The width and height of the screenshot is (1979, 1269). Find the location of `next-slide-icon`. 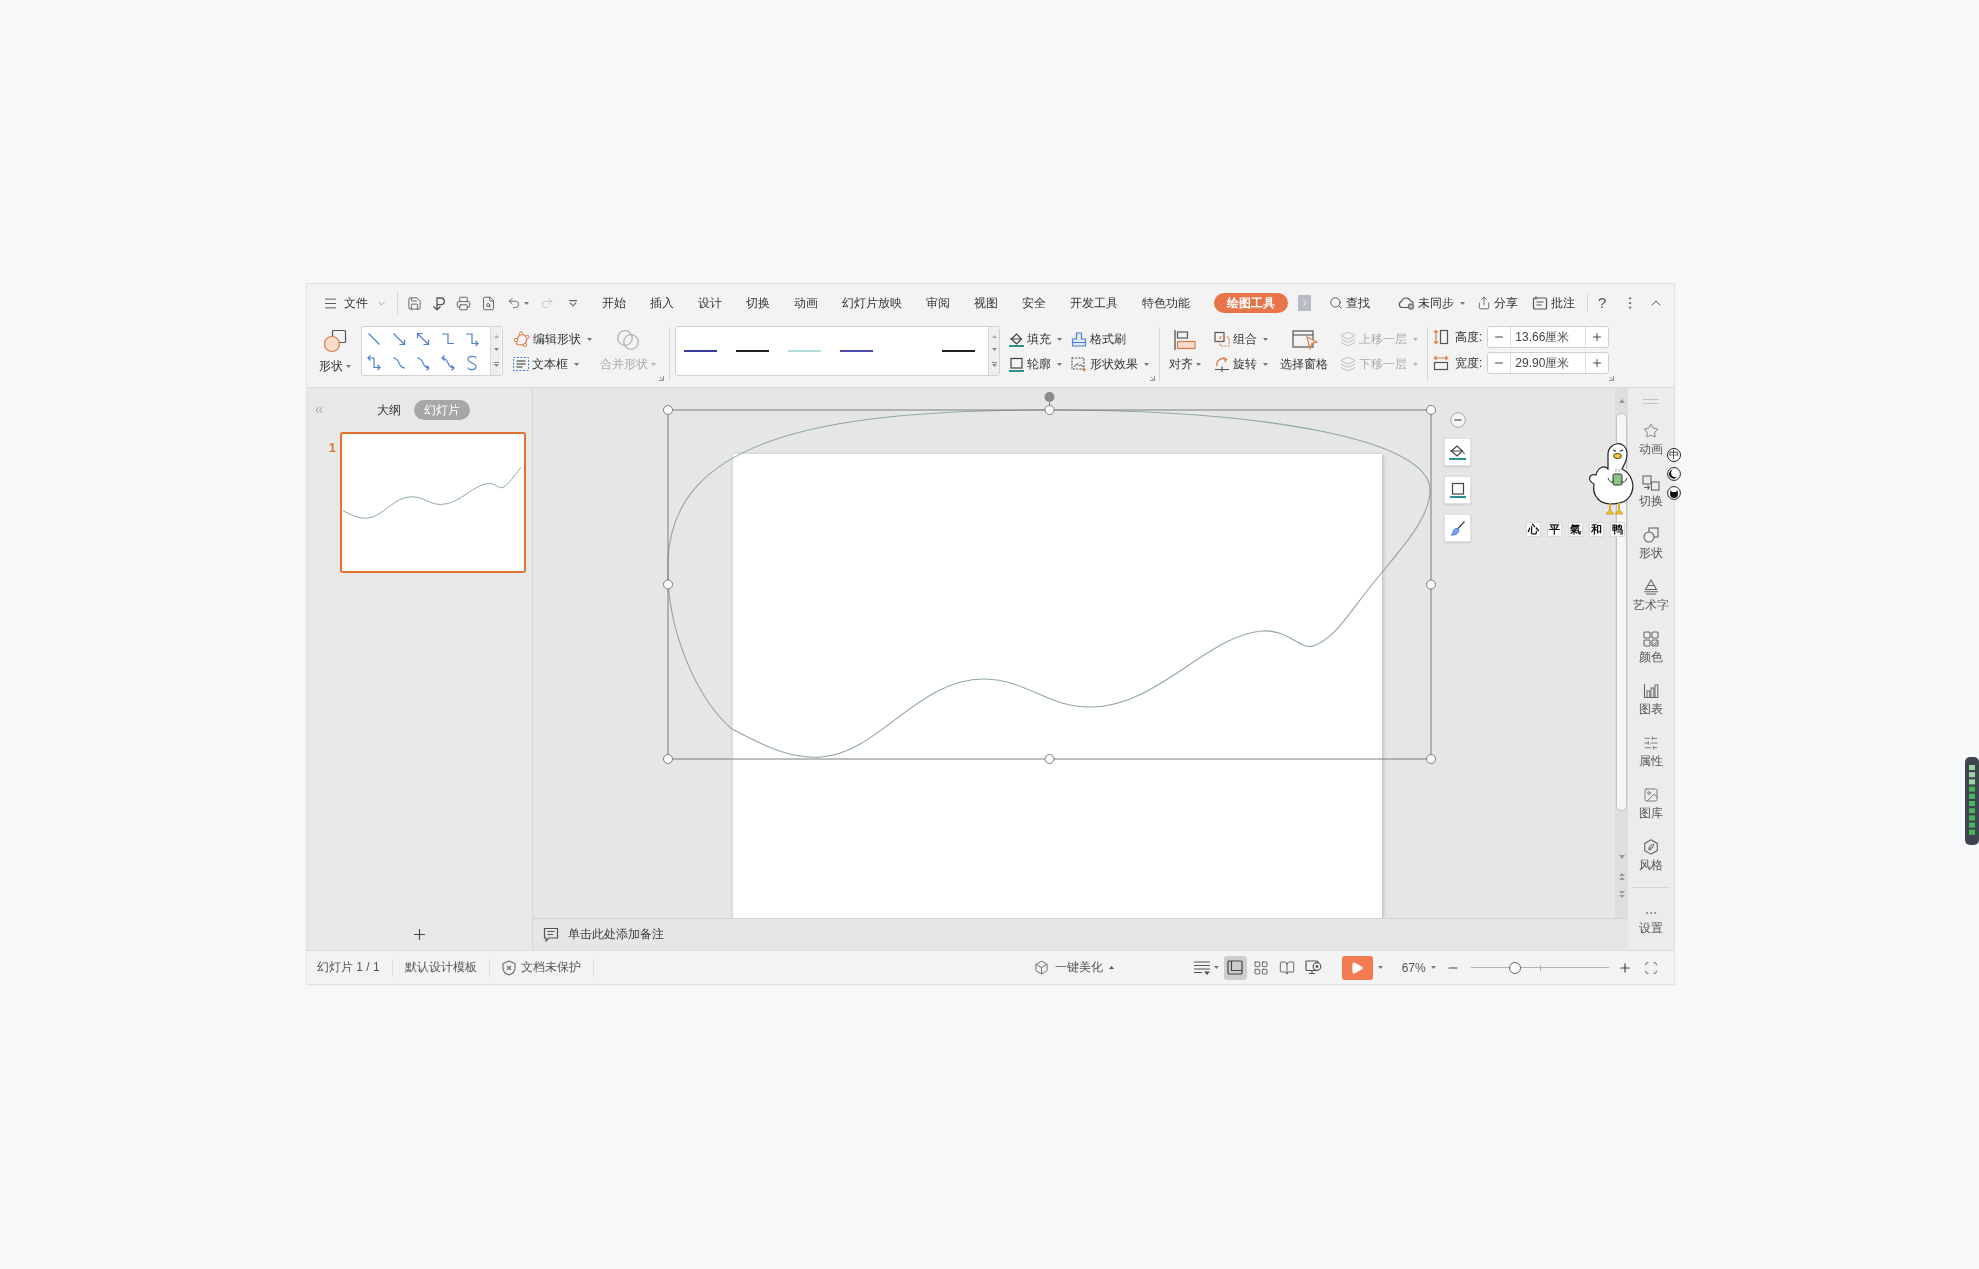

next-slide-icon is located at coordinates (1621, 894).